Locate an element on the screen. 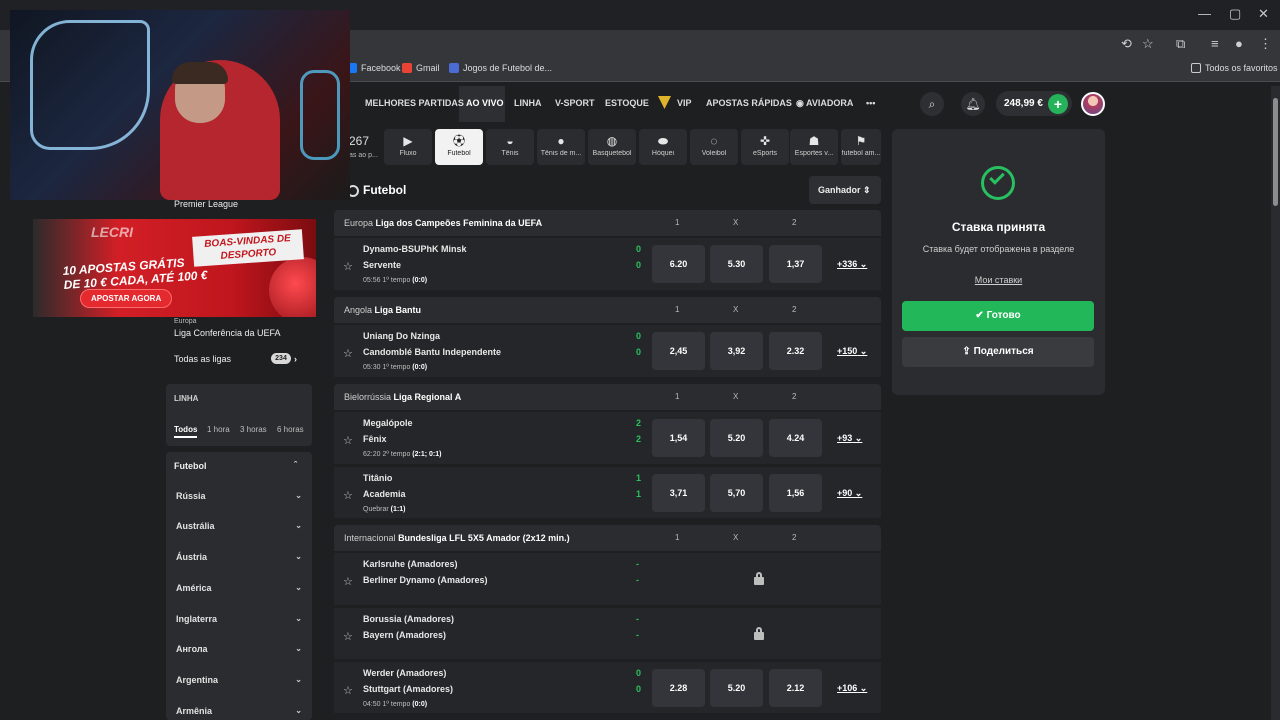 The height and width of the screenshot is (720, 1280). tab-tennis: ◒ Tênis is located at coordinates (510, 147).